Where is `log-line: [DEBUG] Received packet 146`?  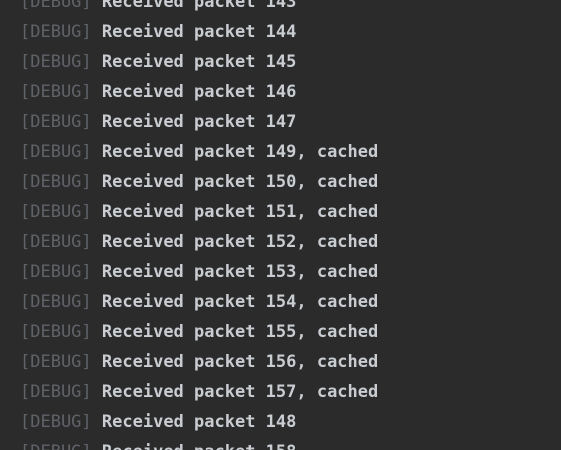
log-line: [DEBUG] Received packet 146 is located at coordinates (199, 92).